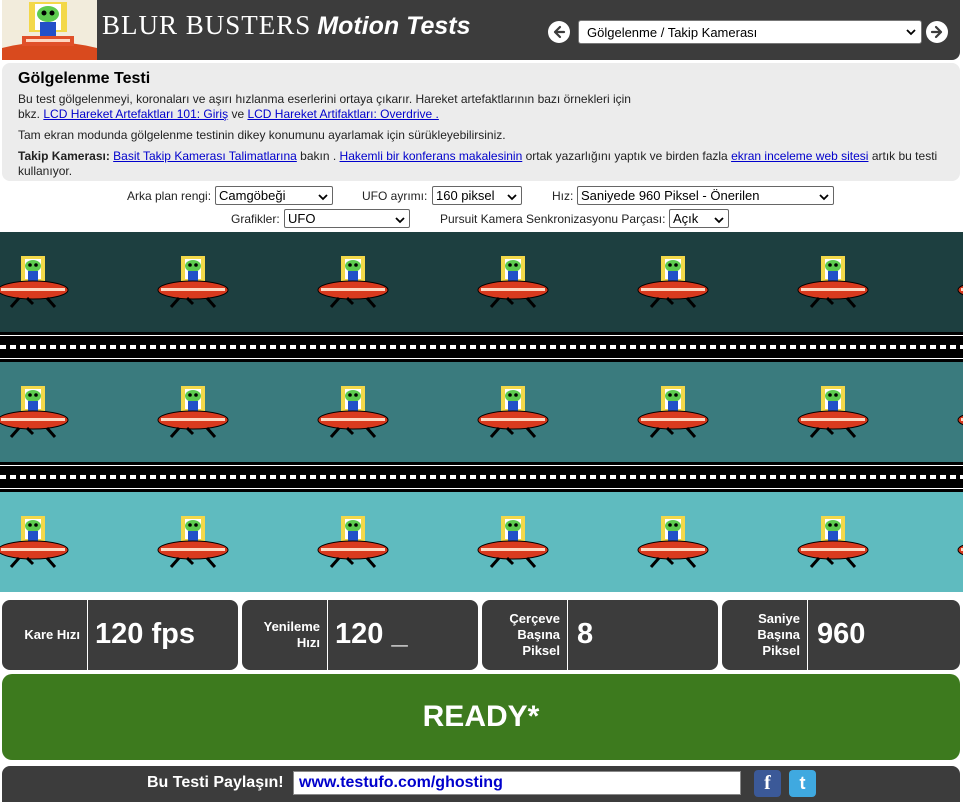 This screenshot has height=802, width=963. Describe the element at coordinates (481, 717) in the screenshot. I see `ready-status: READY*` at that location.